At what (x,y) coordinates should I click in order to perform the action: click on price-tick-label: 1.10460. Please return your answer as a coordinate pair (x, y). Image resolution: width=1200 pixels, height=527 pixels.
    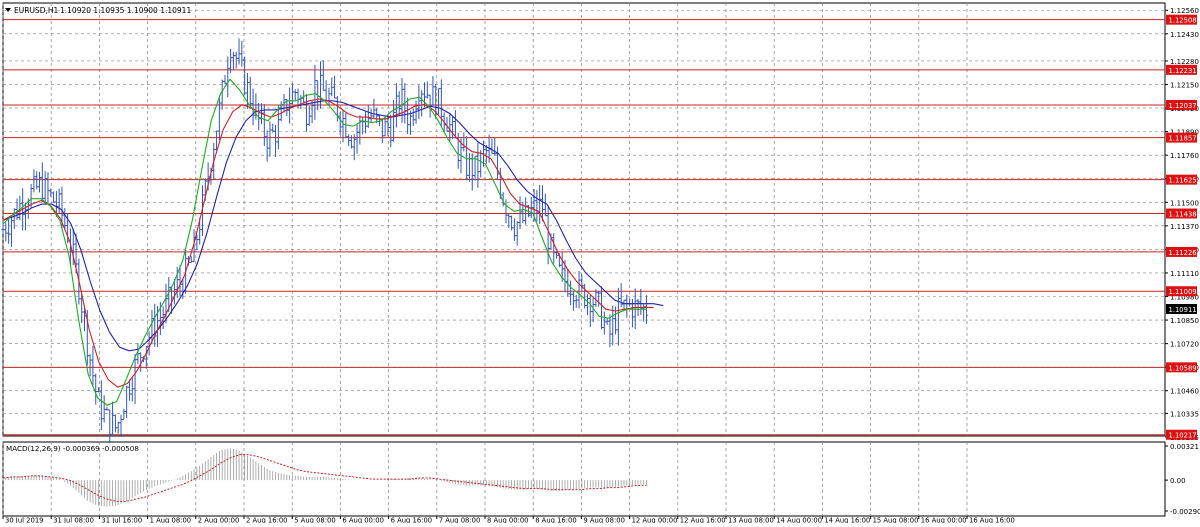
    Looking at the image, I should click on (1184, 392).